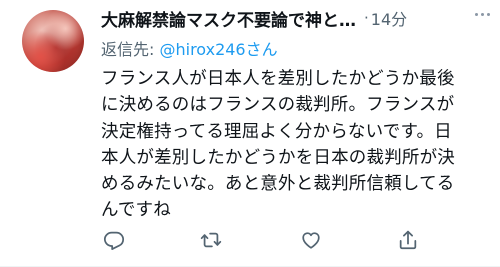  What do you see at coordinates (261, 49) in the screenshot?
I see `reply-mention-suffix: さん` at bounding box center [261, 49].